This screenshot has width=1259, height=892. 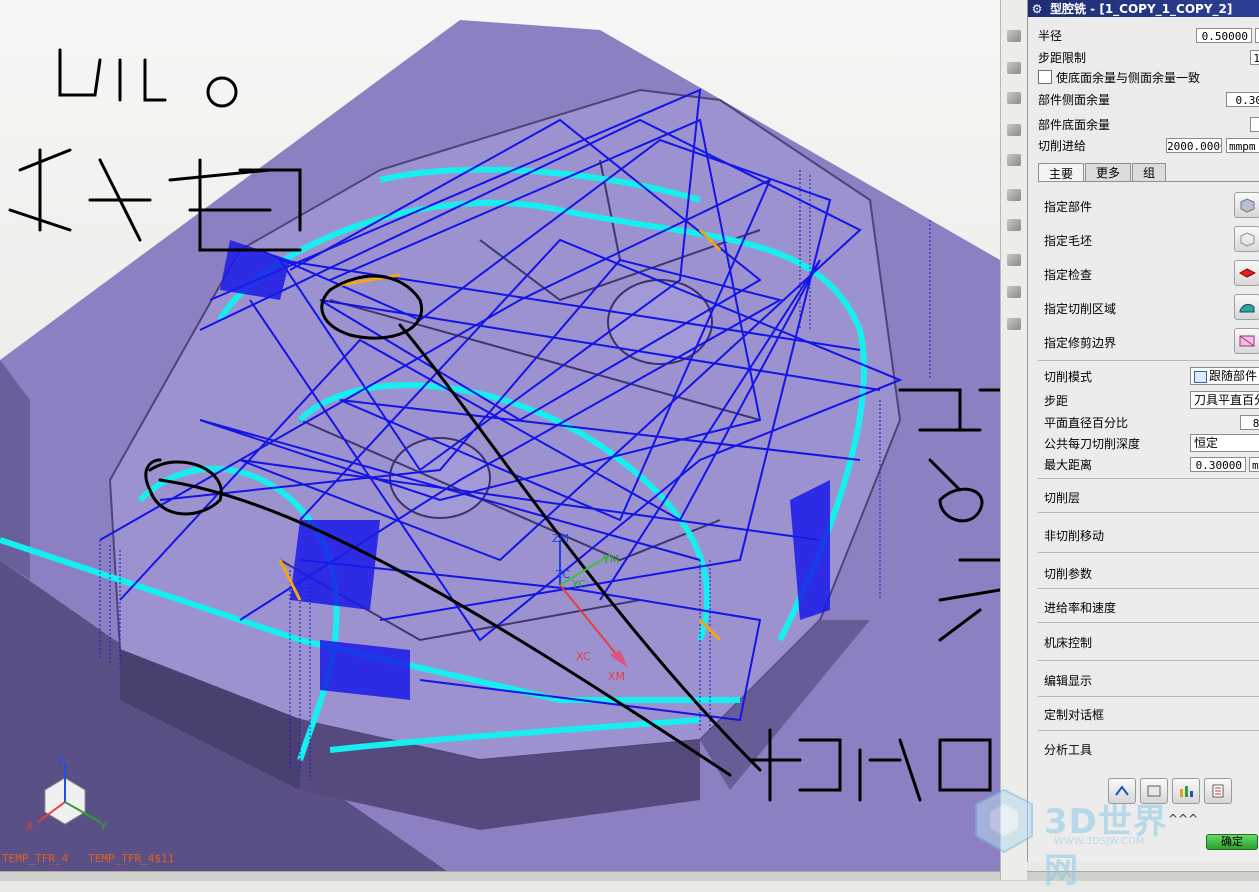 I want to click on specify-cut-area-label: 指定切削区域, so click(x=1080, y=308).